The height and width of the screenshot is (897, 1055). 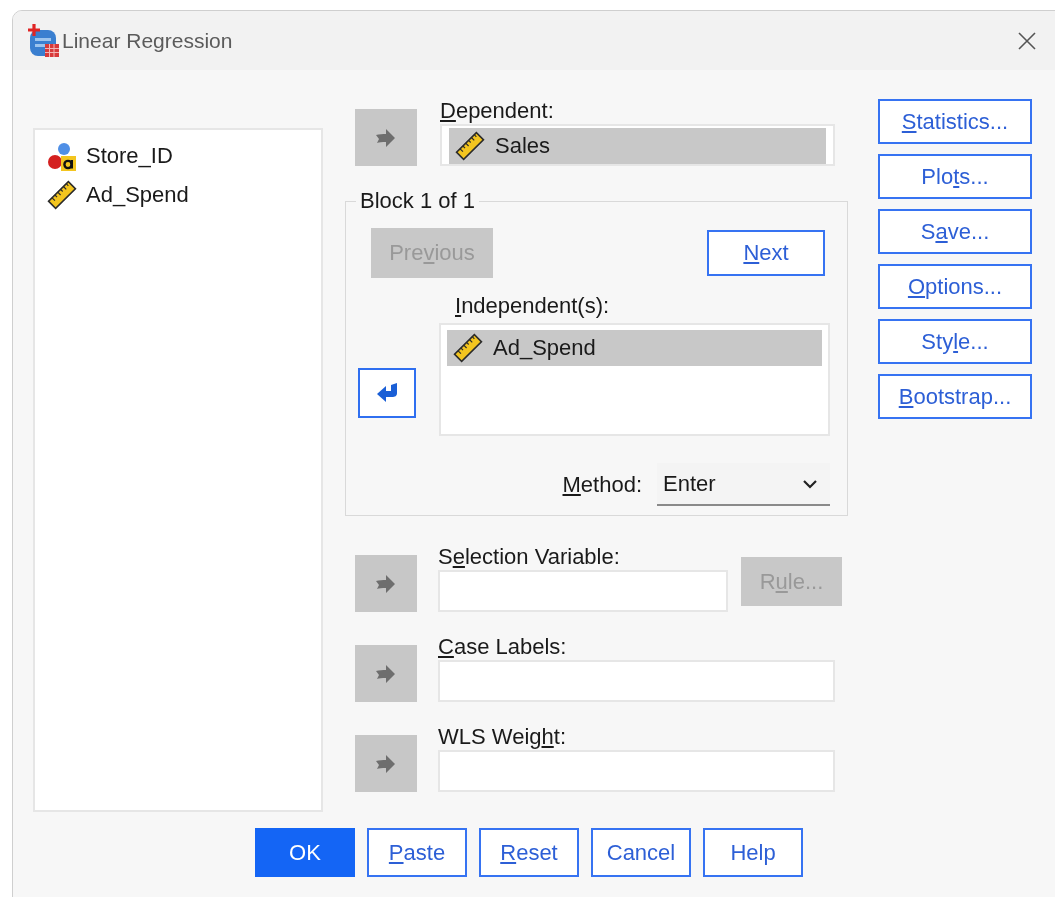 What do you see at coordinates (602, 484) in the screenshot?
I see `method-label: Method:` at bounding box center [602, 484].